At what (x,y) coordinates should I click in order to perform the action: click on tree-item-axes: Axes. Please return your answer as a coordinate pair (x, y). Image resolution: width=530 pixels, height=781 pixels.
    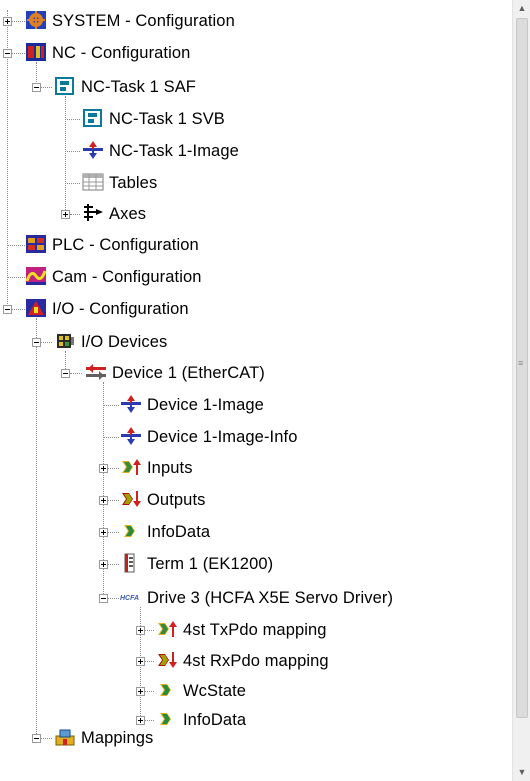
    Looking at the image, I should click on (250, 214).